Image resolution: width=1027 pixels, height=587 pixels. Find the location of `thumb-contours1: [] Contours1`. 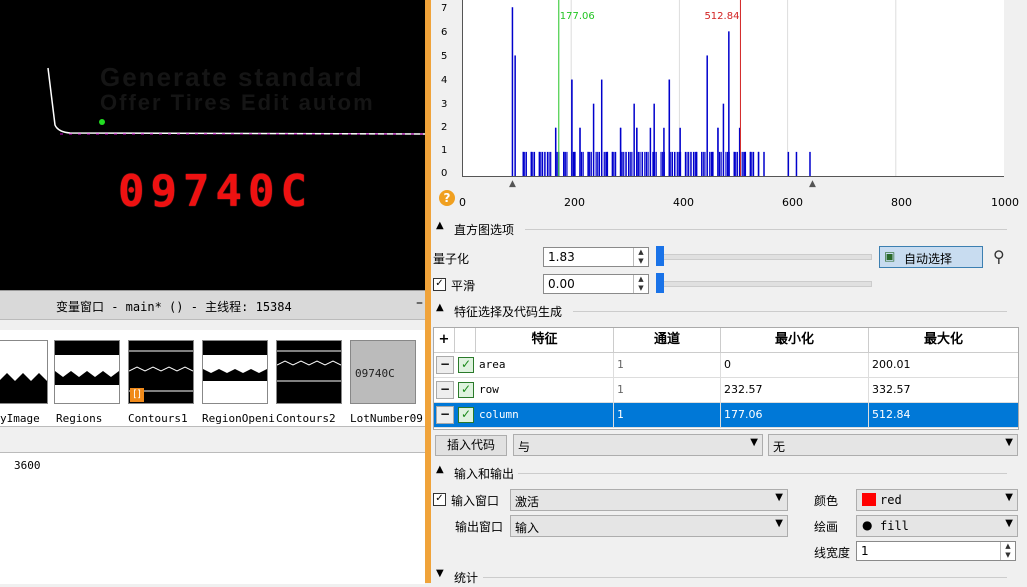

thumb-contours1: [] Contours1 is located at coordinates (161, 379).